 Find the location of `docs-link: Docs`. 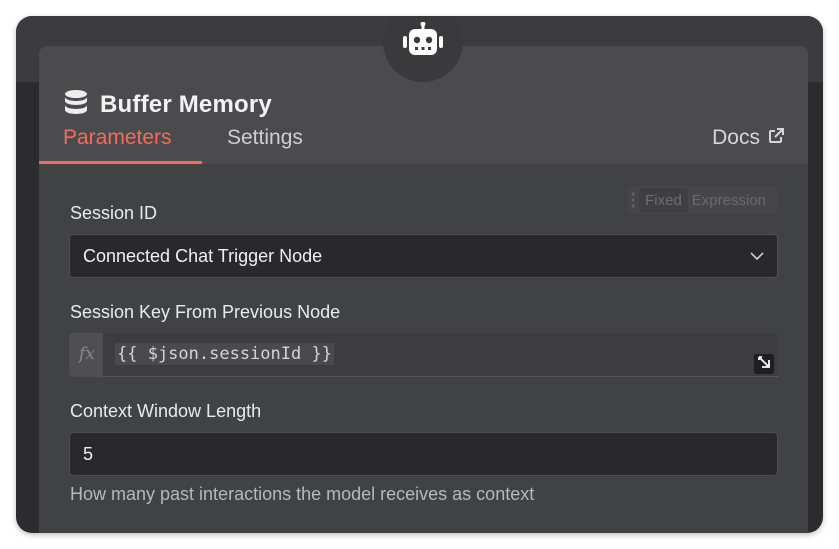

docs-link: Docs is located at coordinates (748, 138).